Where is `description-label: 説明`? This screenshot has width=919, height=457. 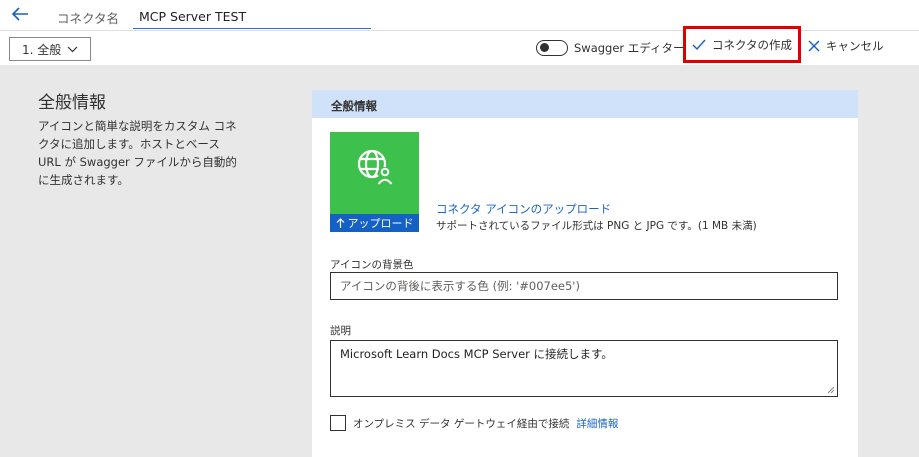
description-label: 説明 is located at coordinates (340, 331).